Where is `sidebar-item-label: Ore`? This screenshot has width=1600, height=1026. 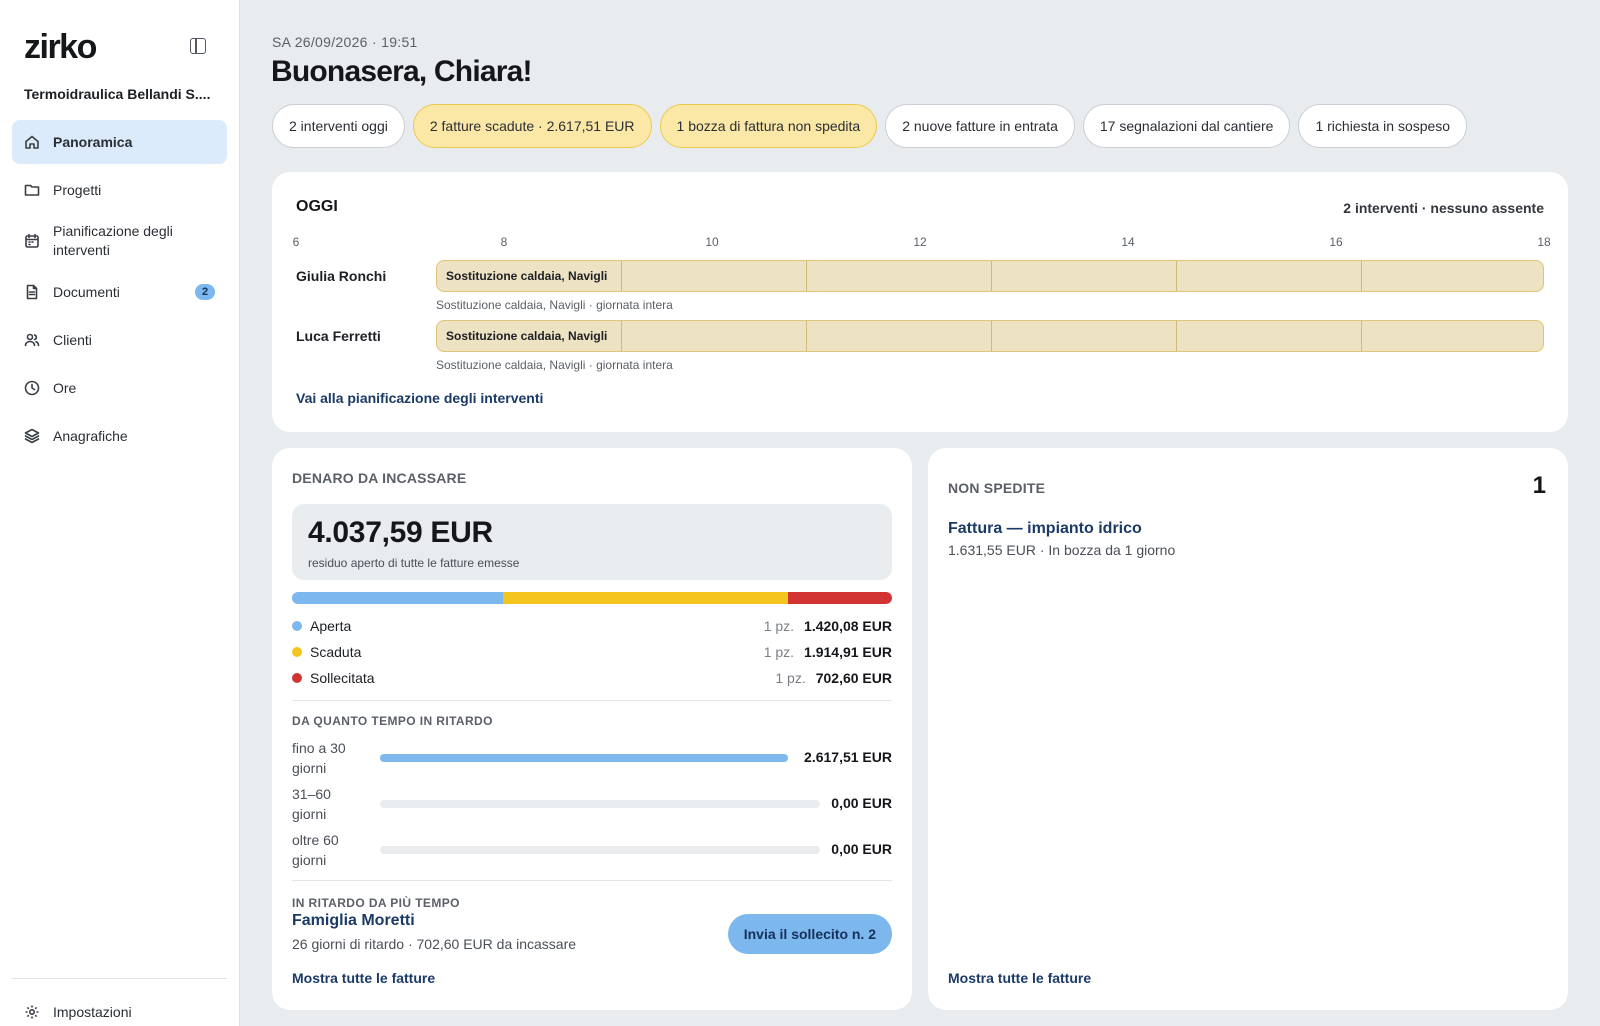
sidebar-item-label: Ore is located at coordinates (65, 387).